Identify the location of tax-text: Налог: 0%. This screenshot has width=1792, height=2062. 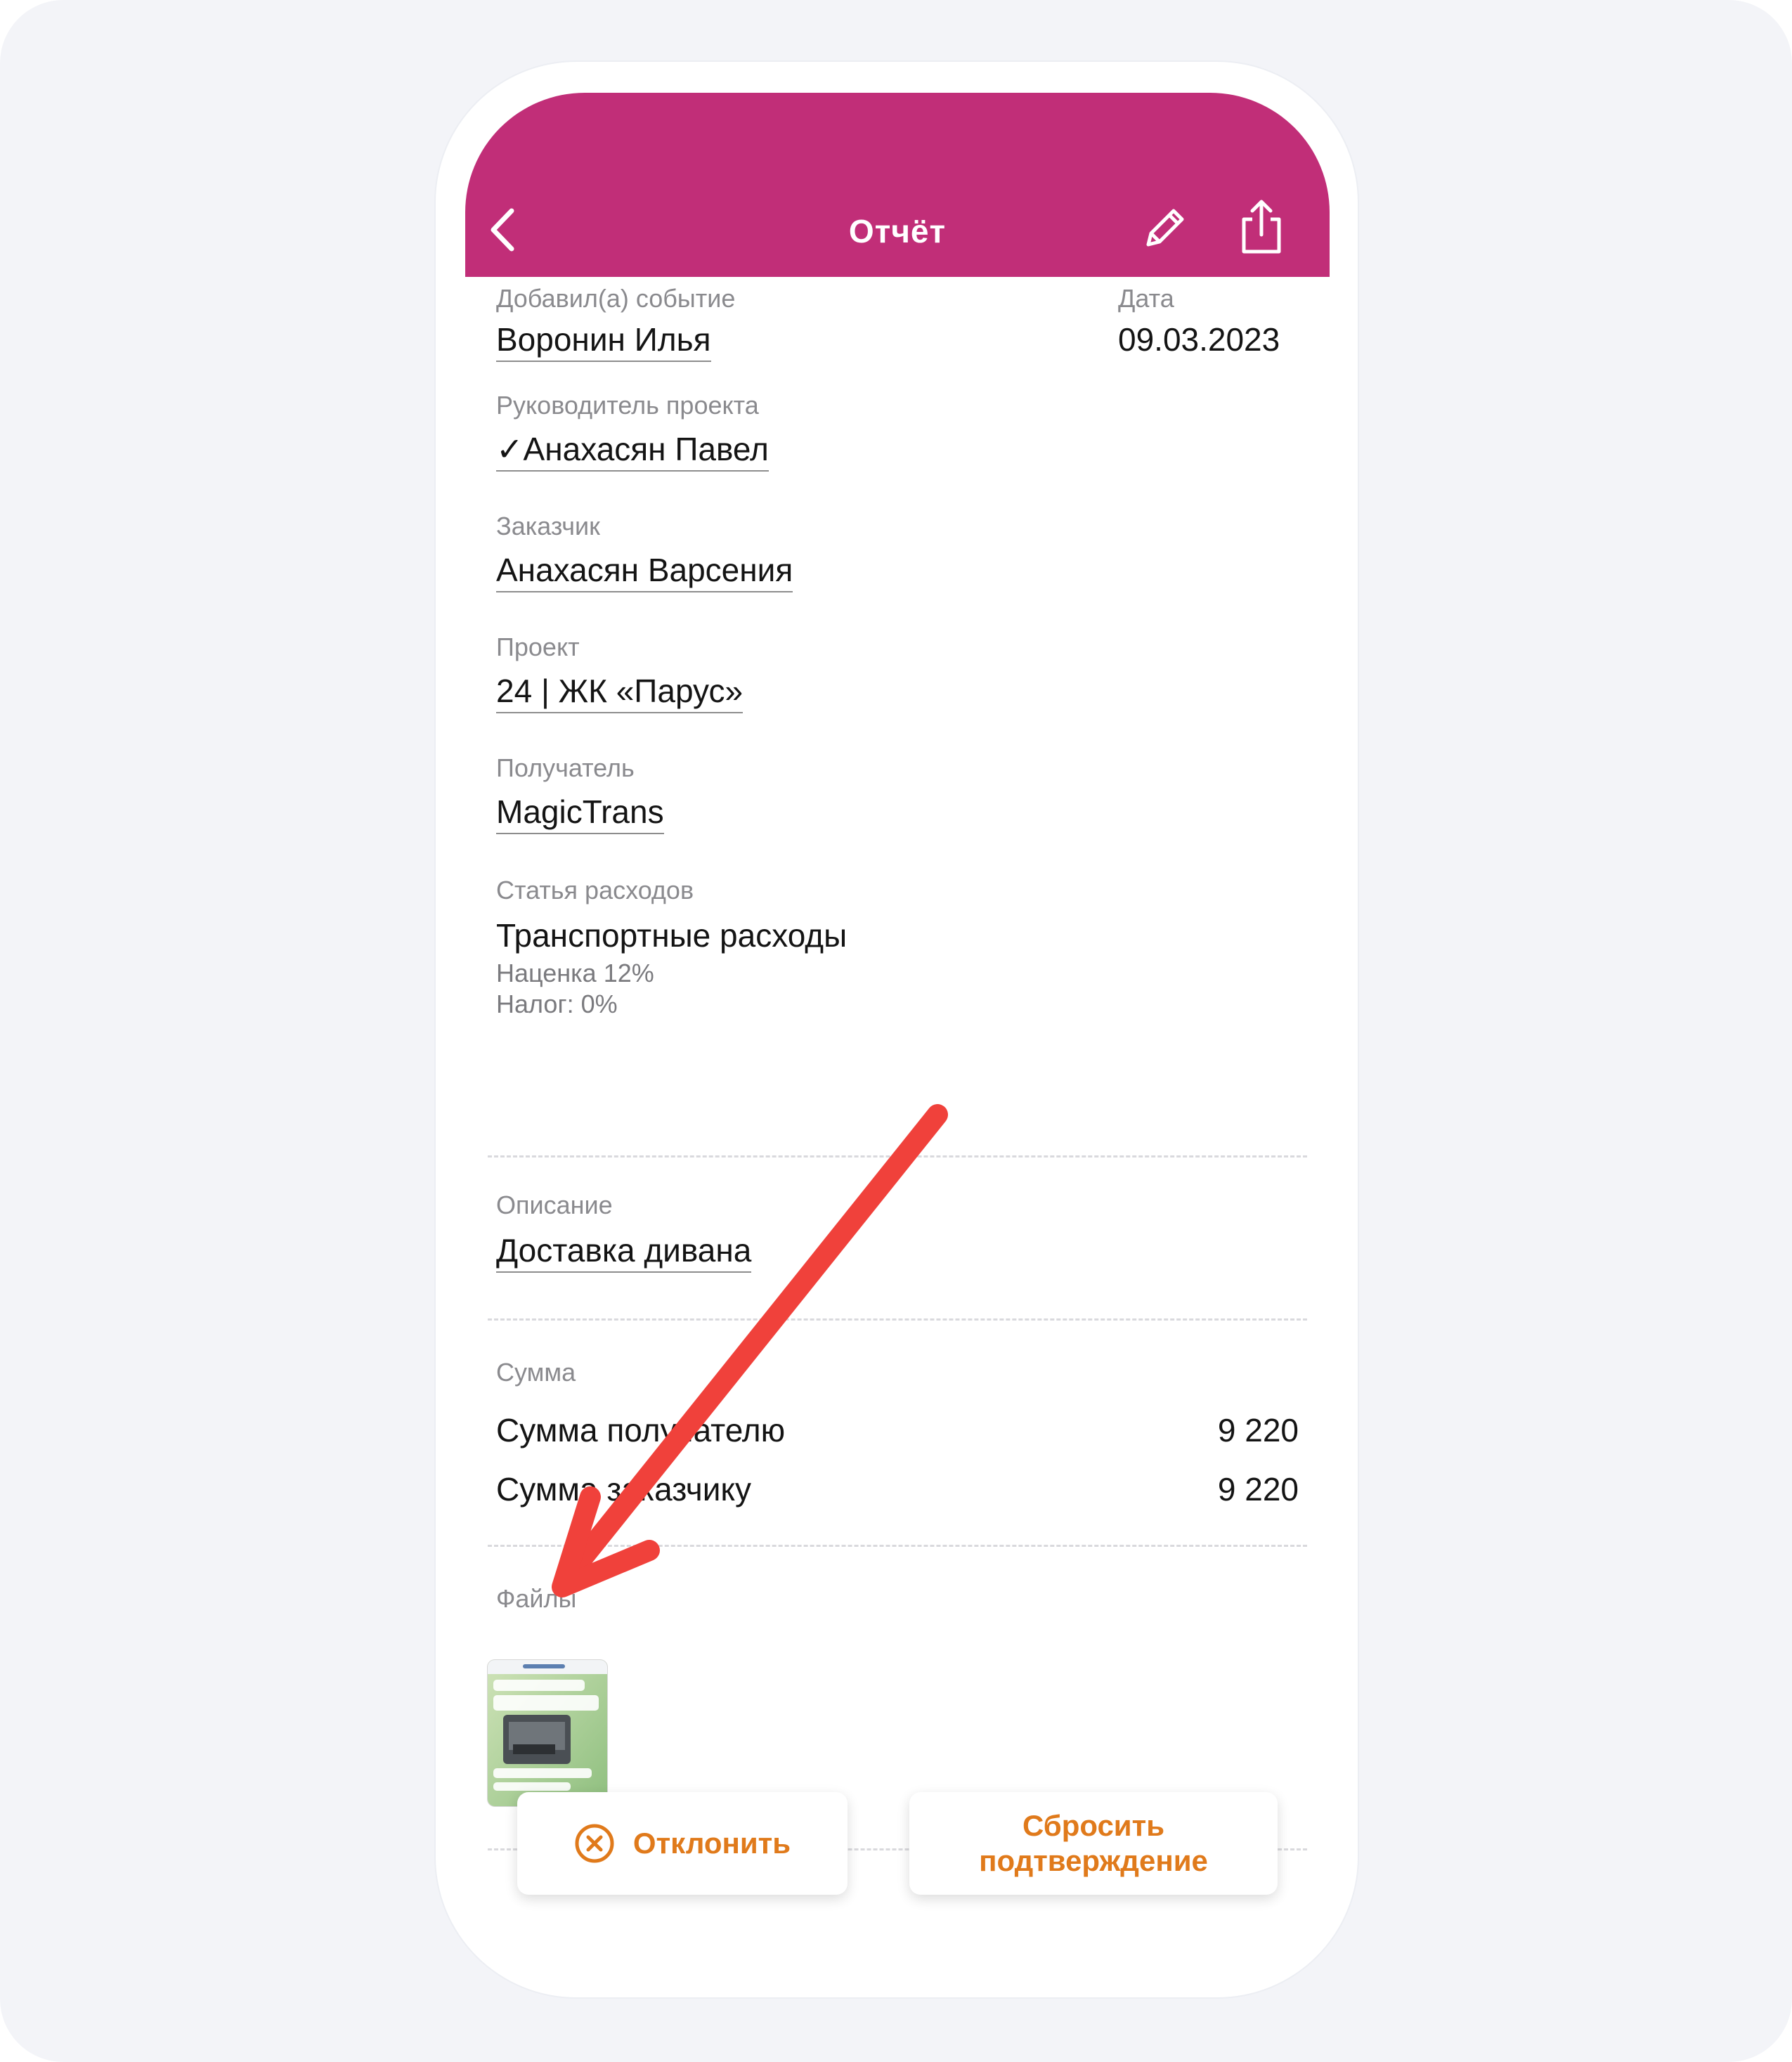
(557, 1004).